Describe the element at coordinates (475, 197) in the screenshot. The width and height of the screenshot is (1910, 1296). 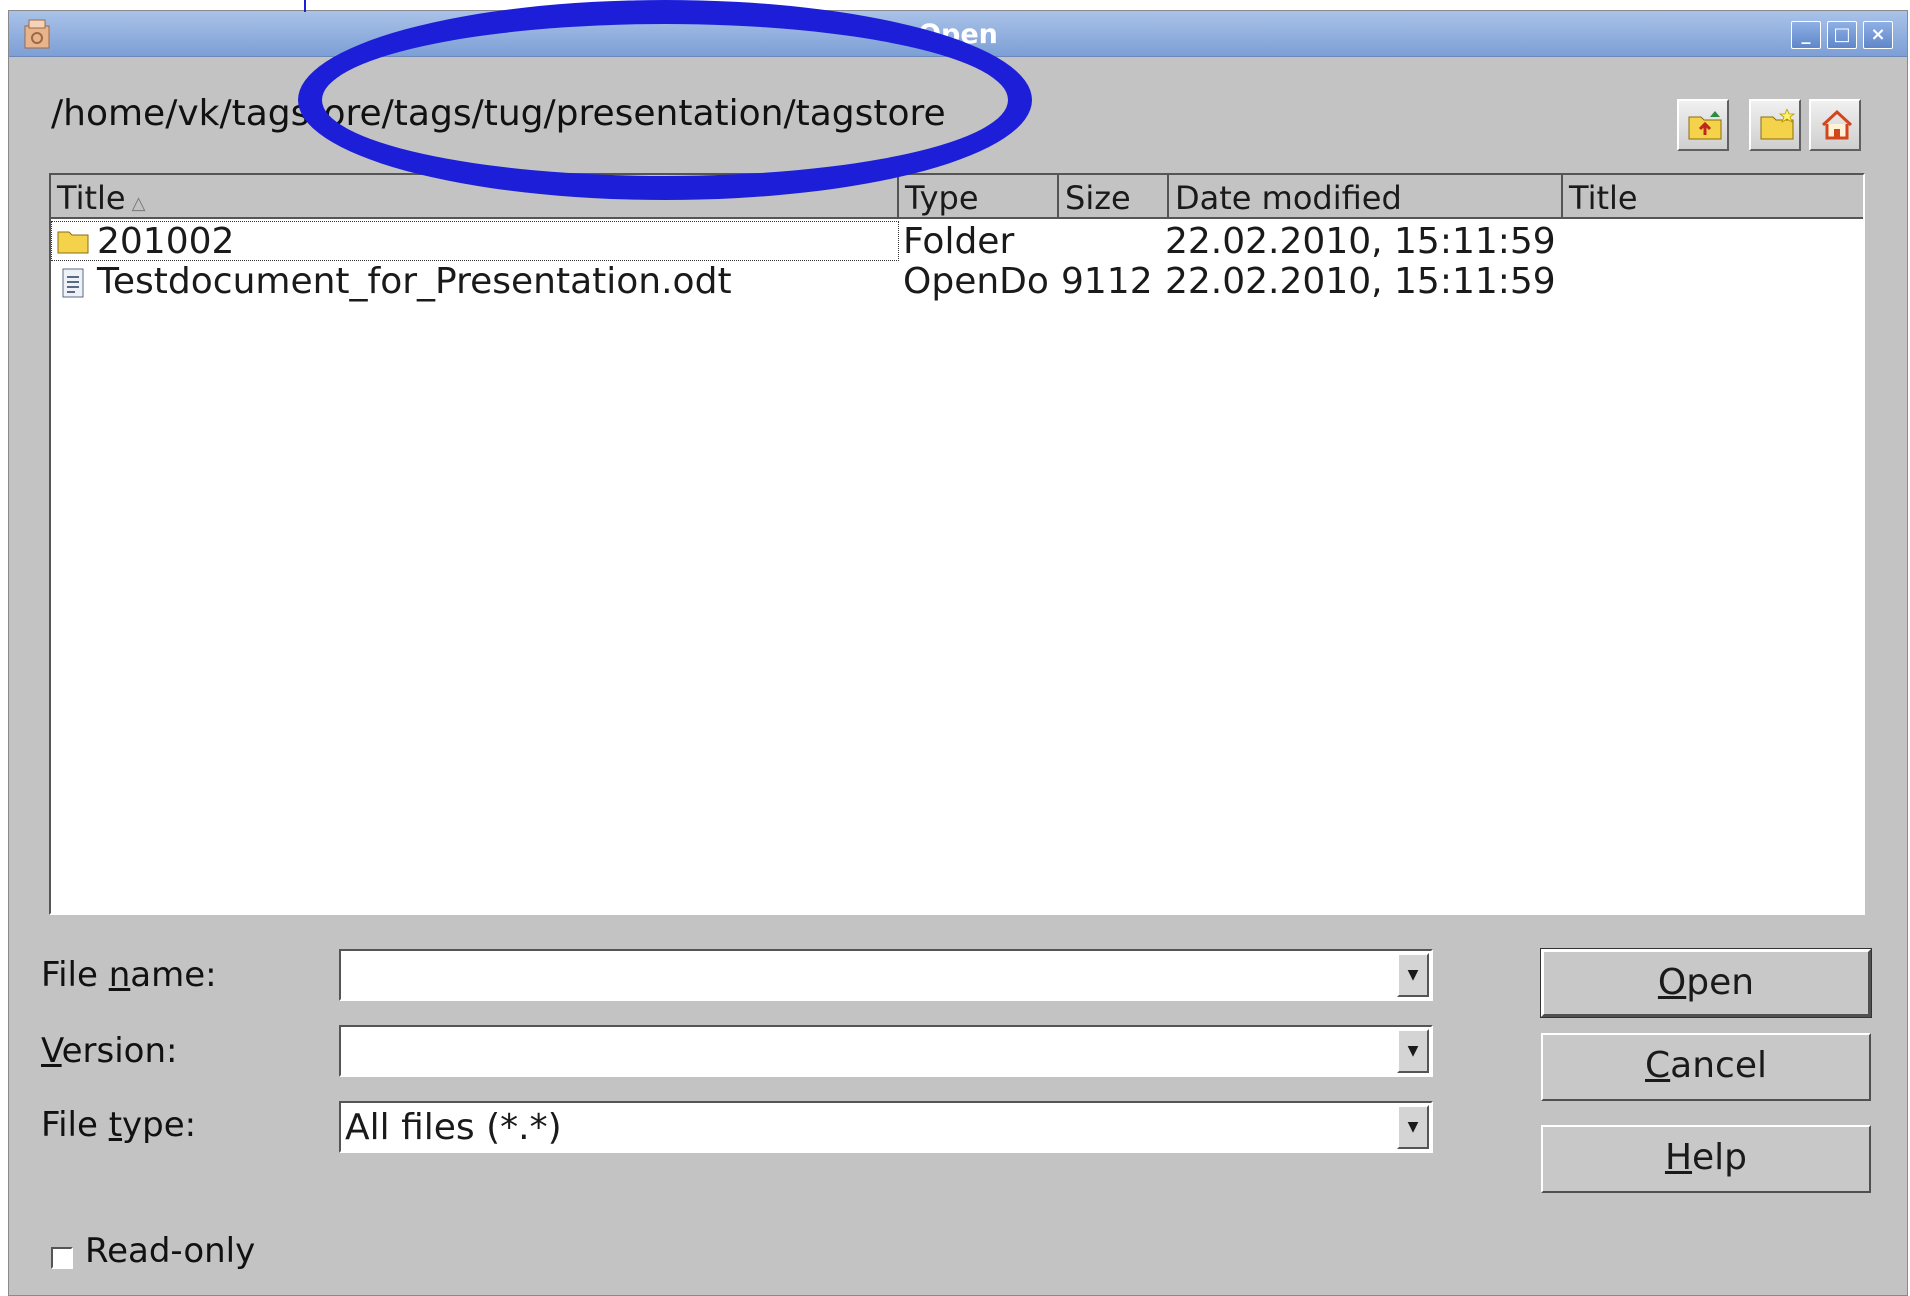
I see `column-header-title: Title △` at that location.